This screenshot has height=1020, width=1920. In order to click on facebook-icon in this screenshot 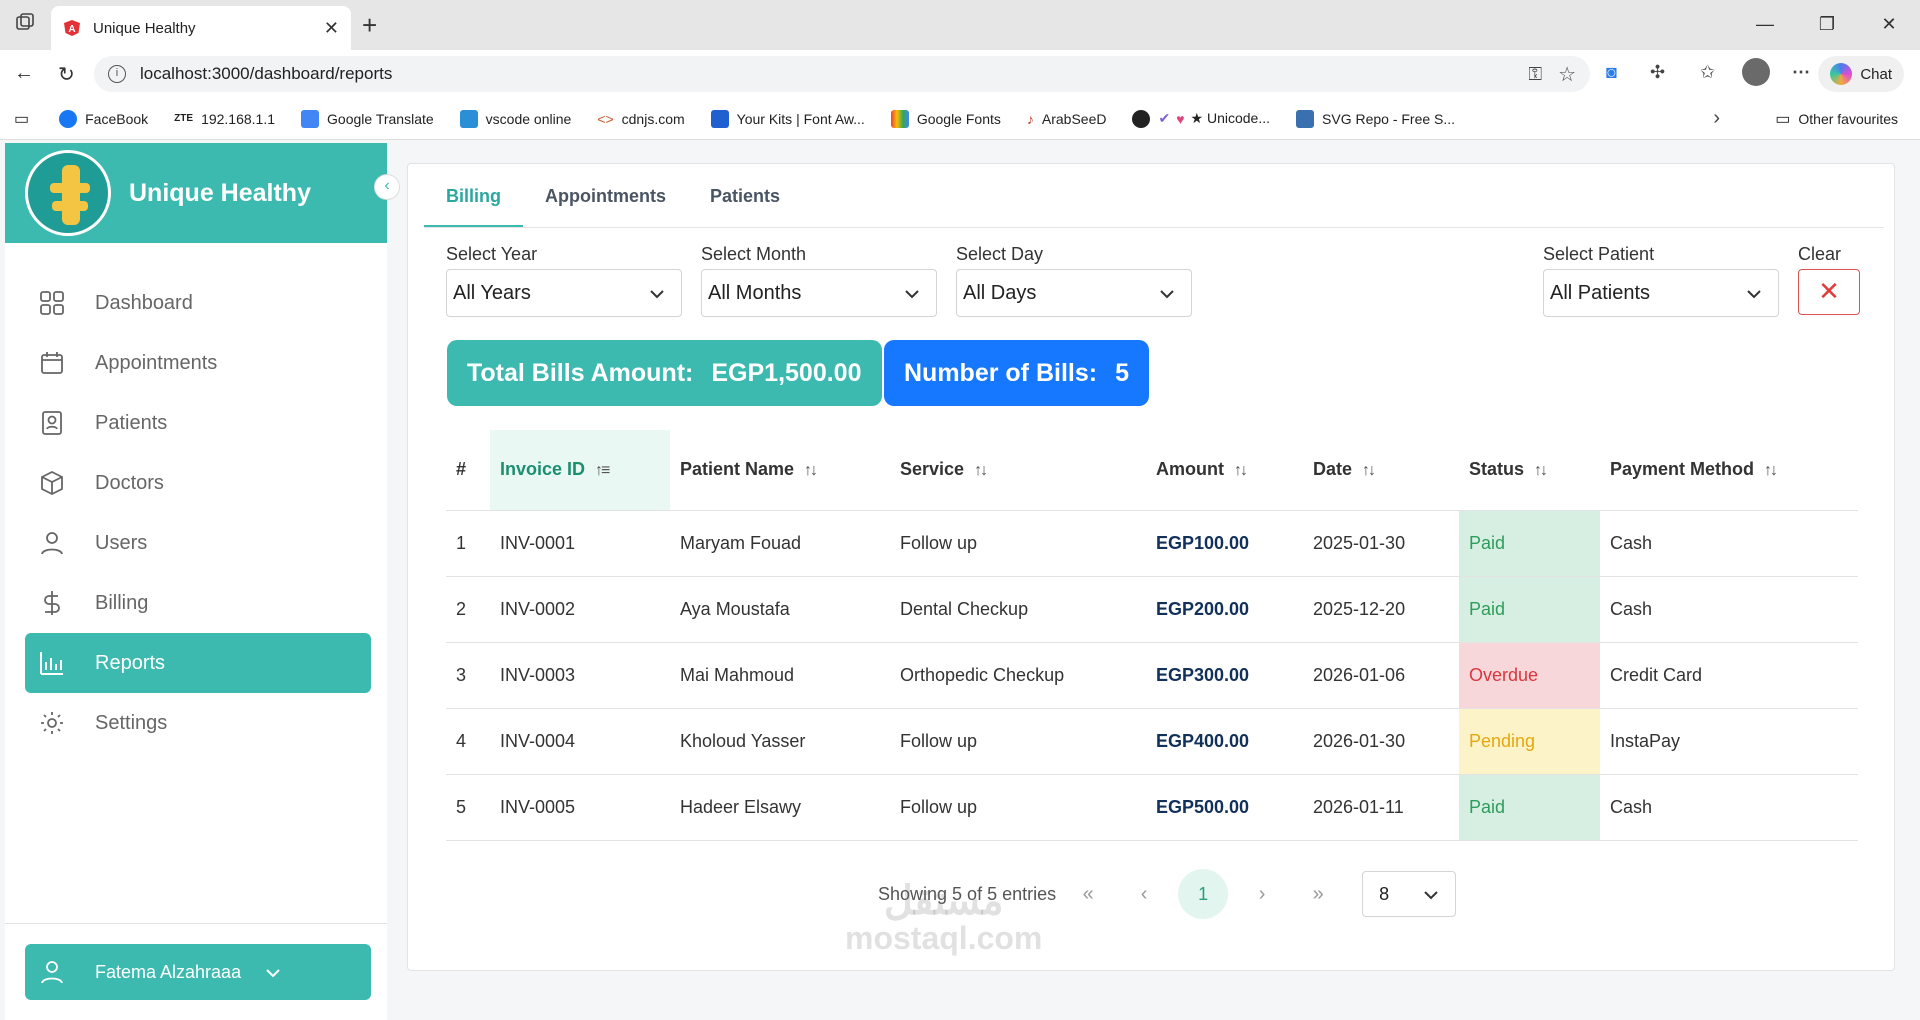, I will do `click(68, 118)`.